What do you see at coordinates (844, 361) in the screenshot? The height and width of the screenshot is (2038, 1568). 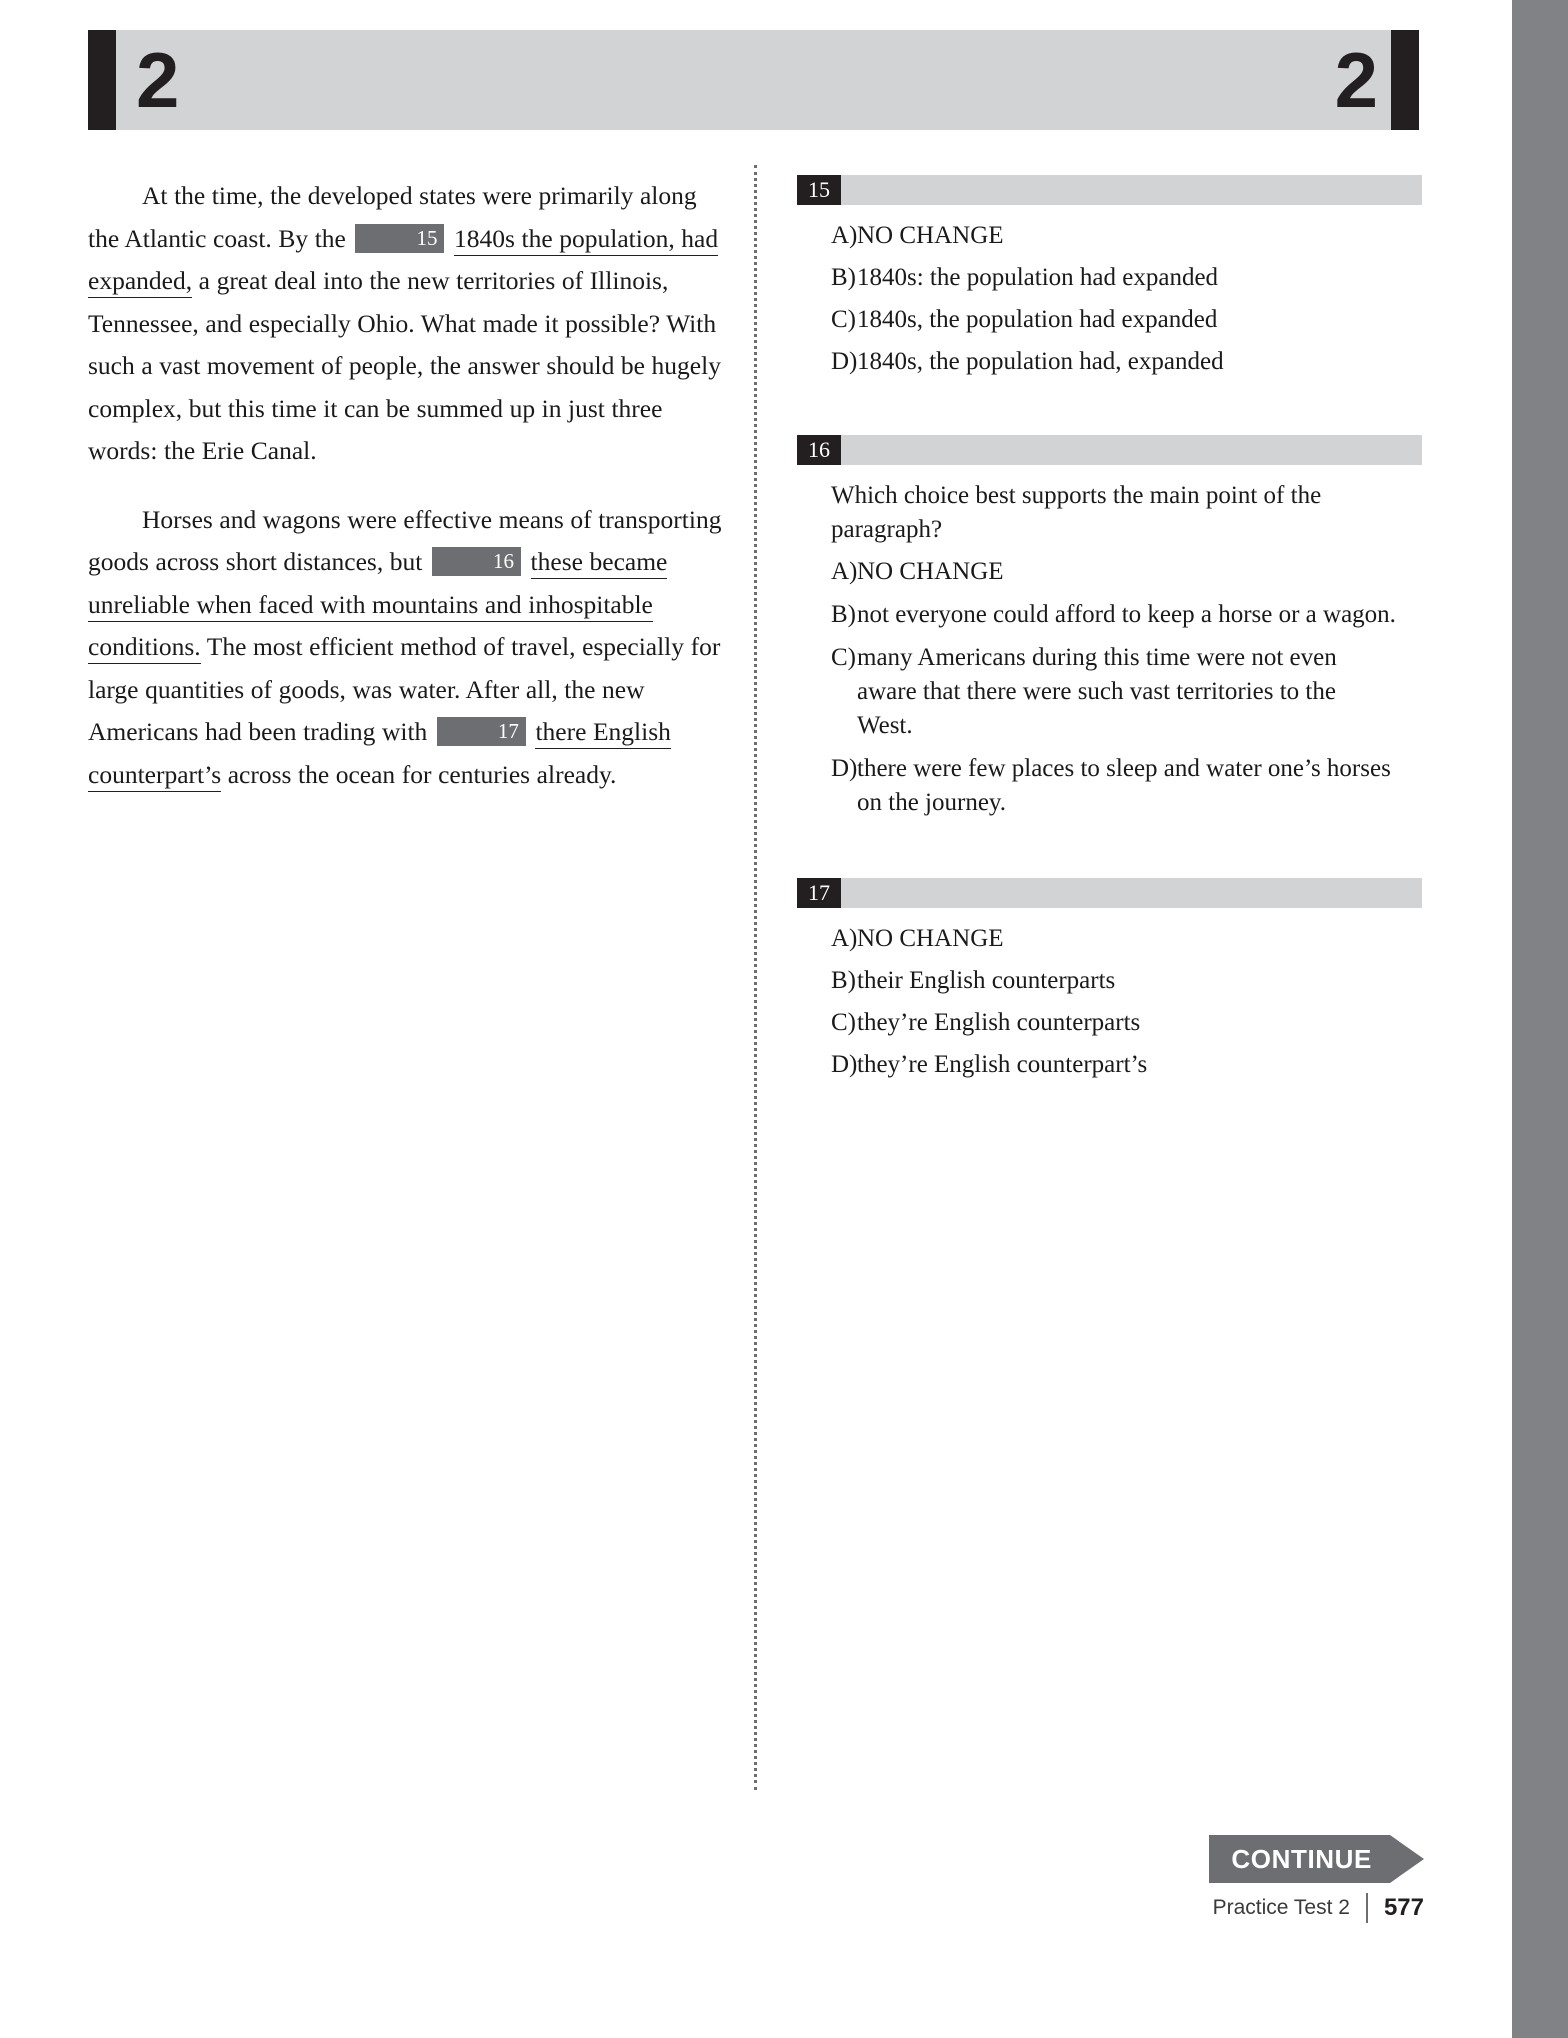 I see `choice-letter-15-d: D)` at bounding box center [844, 361].